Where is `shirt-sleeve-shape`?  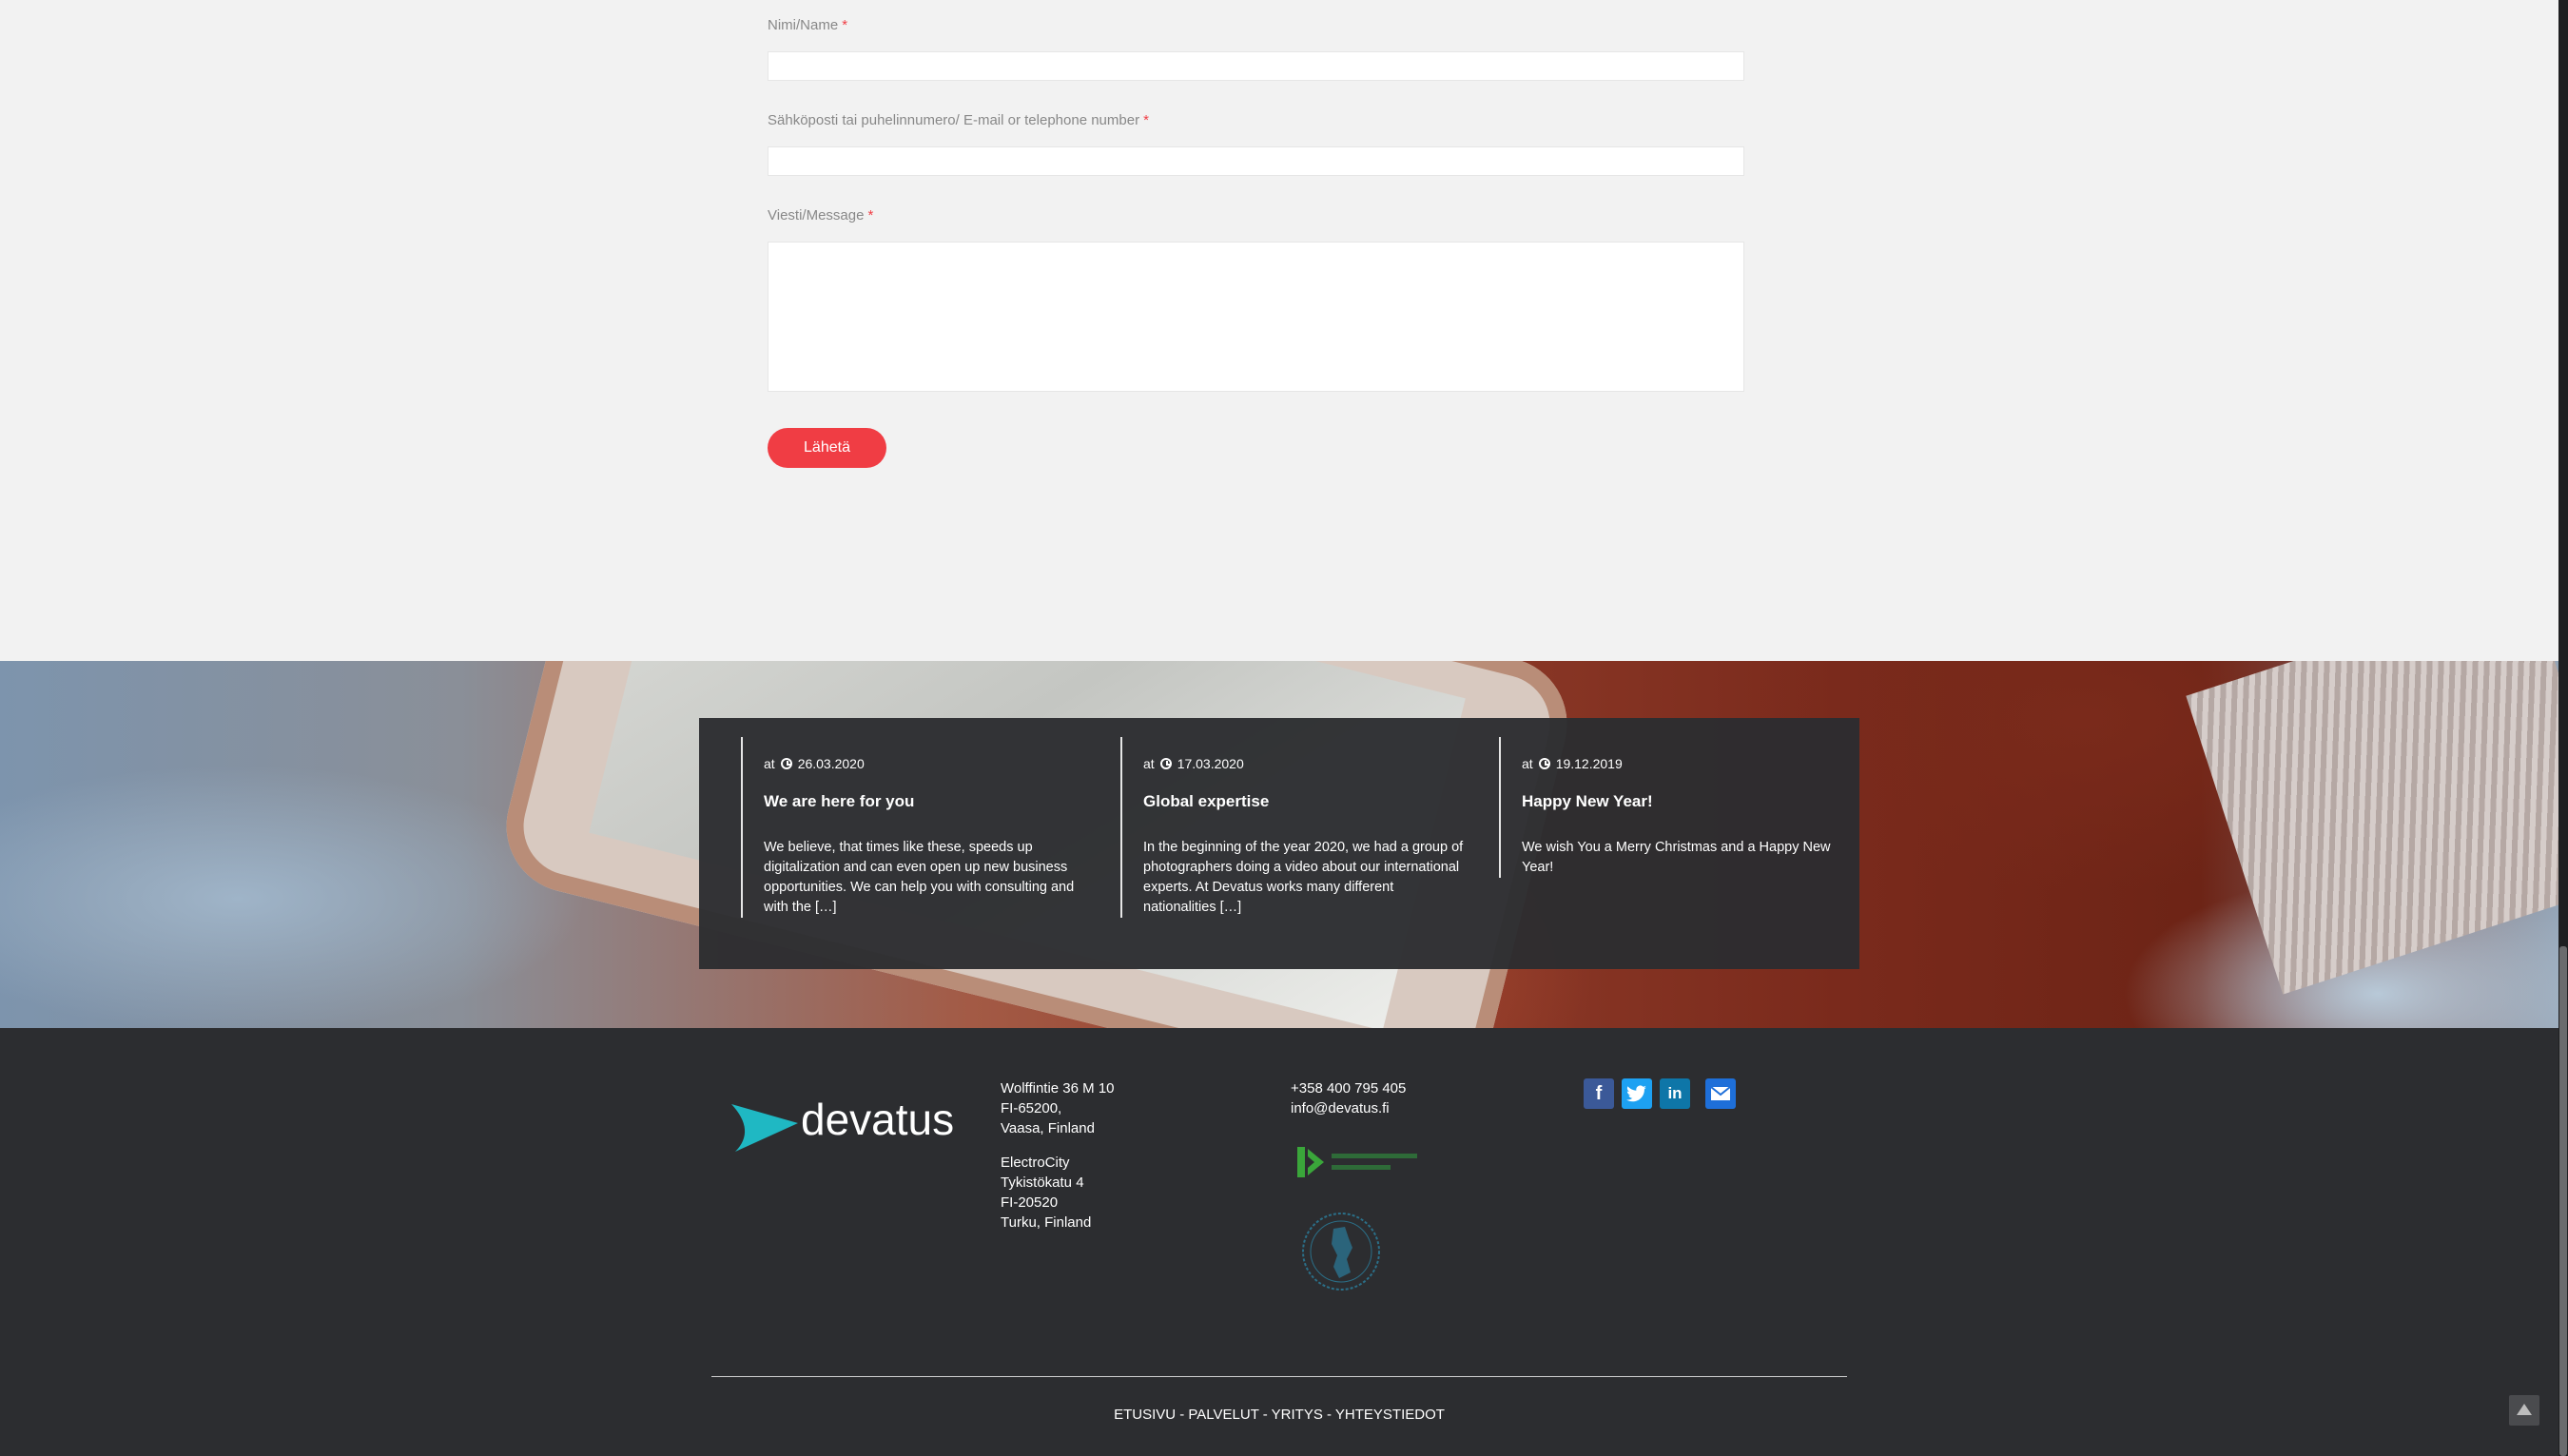 shirt-sleeve-shape is located at coordinates (2372, 828).